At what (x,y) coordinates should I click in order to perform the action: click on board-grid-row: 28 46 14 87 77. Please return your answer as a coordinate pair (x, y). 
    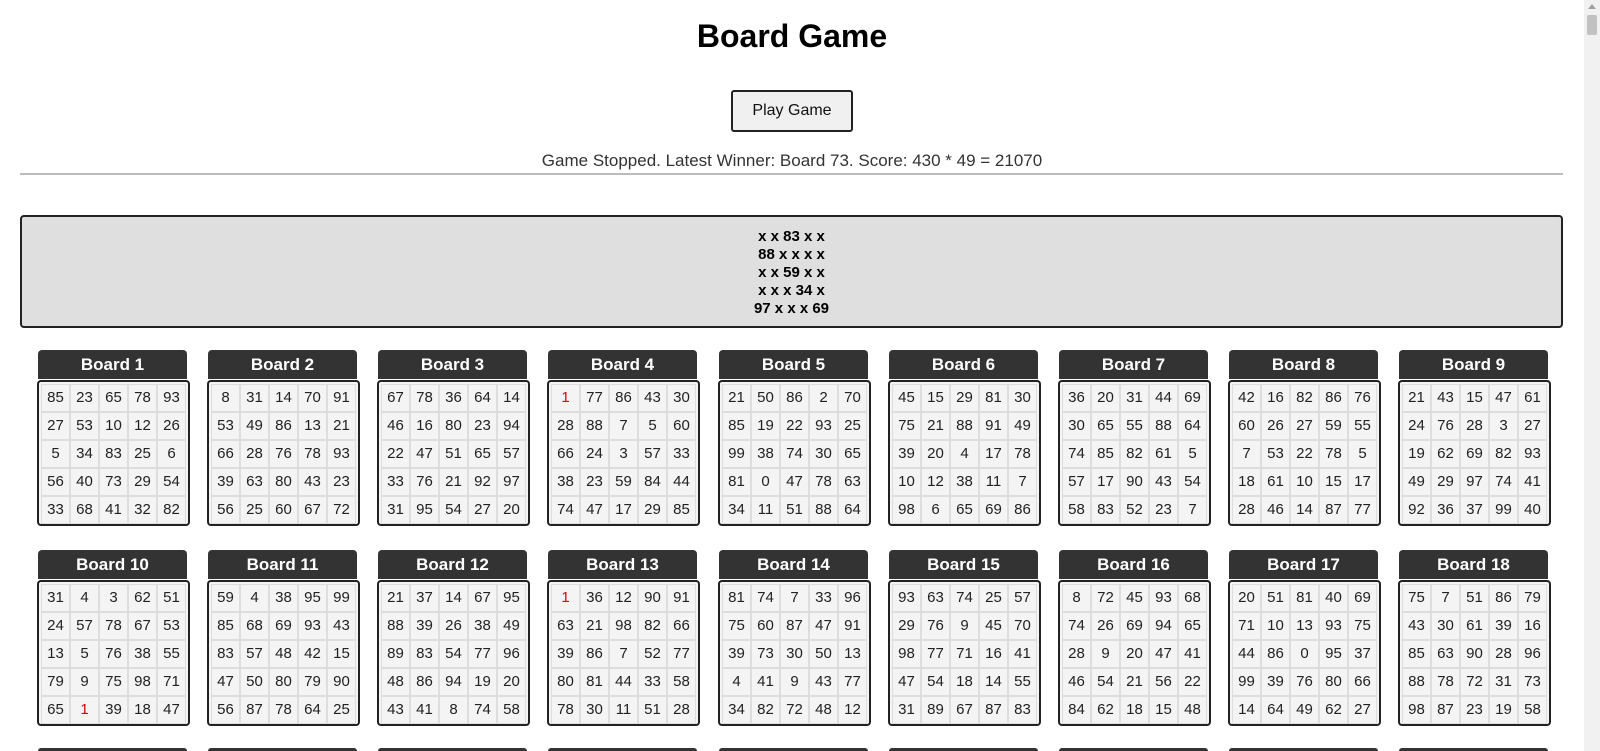
    Looking at the image, I should click on (1304, 510).